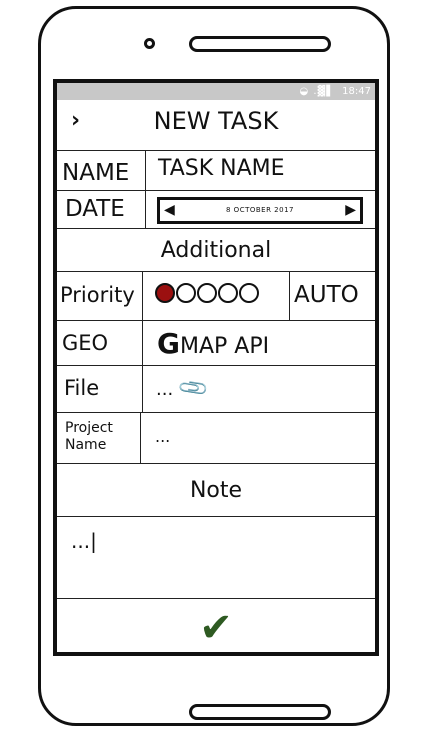 This screenshot has width=438, height=731. What do you see at coordinates (193, 388) in the screenshot?
I see `paperclip-icon: 📎` at bounding box center [193, 388].